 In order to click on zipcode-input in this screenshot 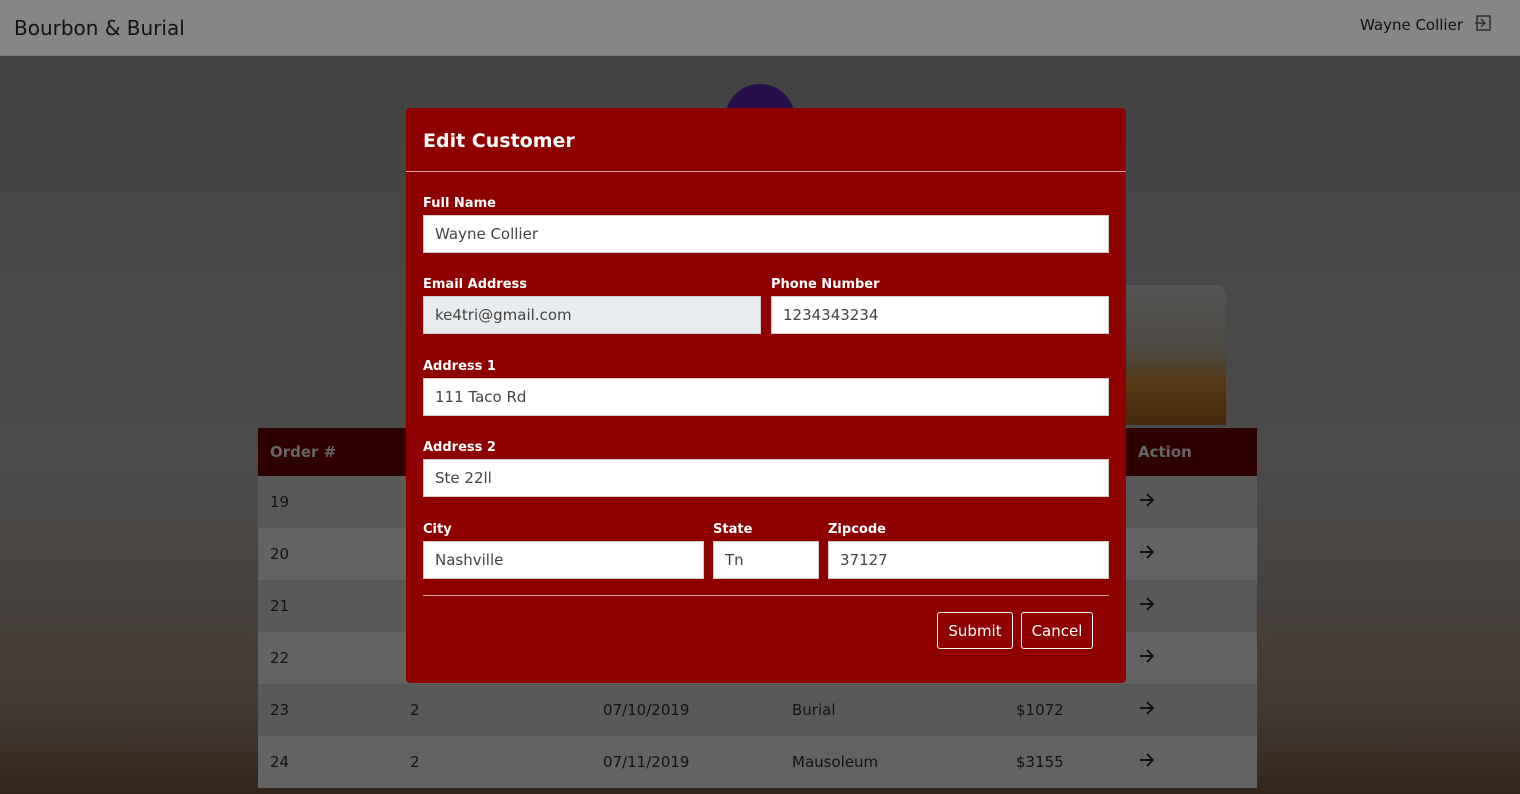, I will do `click(968, 560)`.